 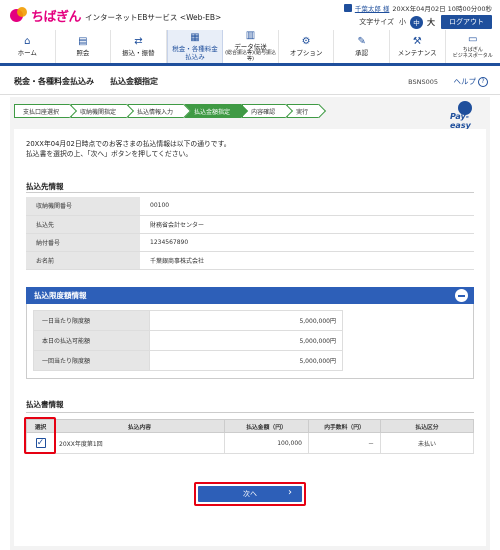 I want to click on help-icon: ?, so click(x=483, y=81).